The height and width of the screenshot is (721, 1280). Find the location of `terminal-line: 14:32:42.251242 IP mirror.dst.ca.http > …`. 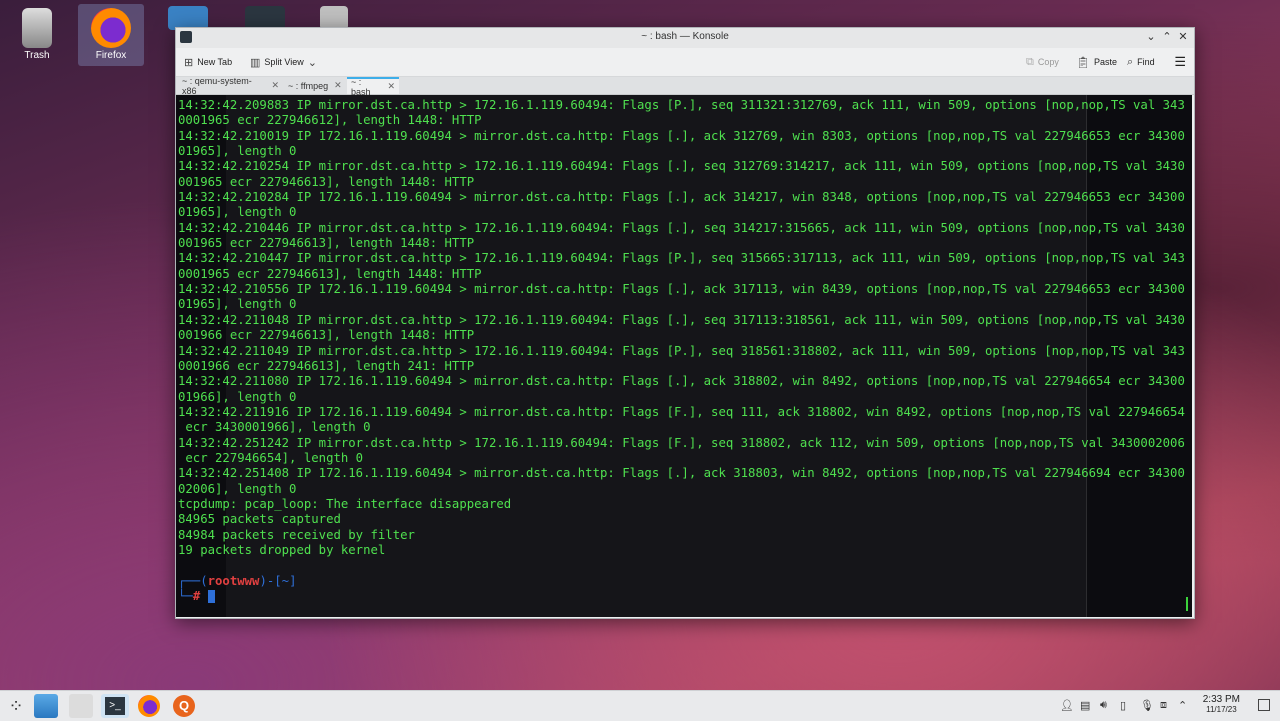

terminal-line: 14:32:42.251242 IP mirror.dst.ca.http > … is located at coordinates (681, 442).